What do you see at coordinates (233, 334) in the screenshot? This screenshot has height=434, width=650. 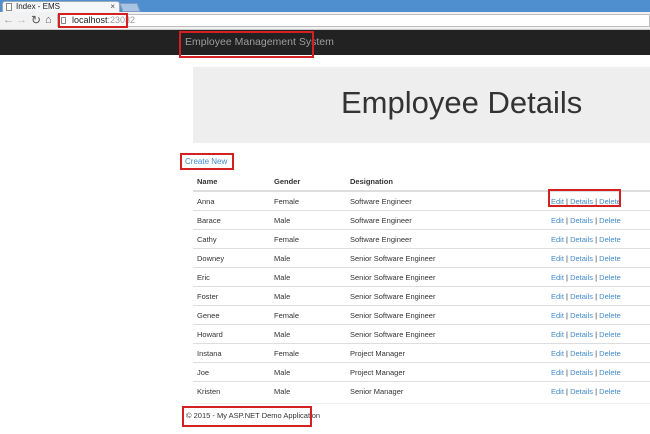 I see `cell-name: Howard` at bounding box center [233, 334].